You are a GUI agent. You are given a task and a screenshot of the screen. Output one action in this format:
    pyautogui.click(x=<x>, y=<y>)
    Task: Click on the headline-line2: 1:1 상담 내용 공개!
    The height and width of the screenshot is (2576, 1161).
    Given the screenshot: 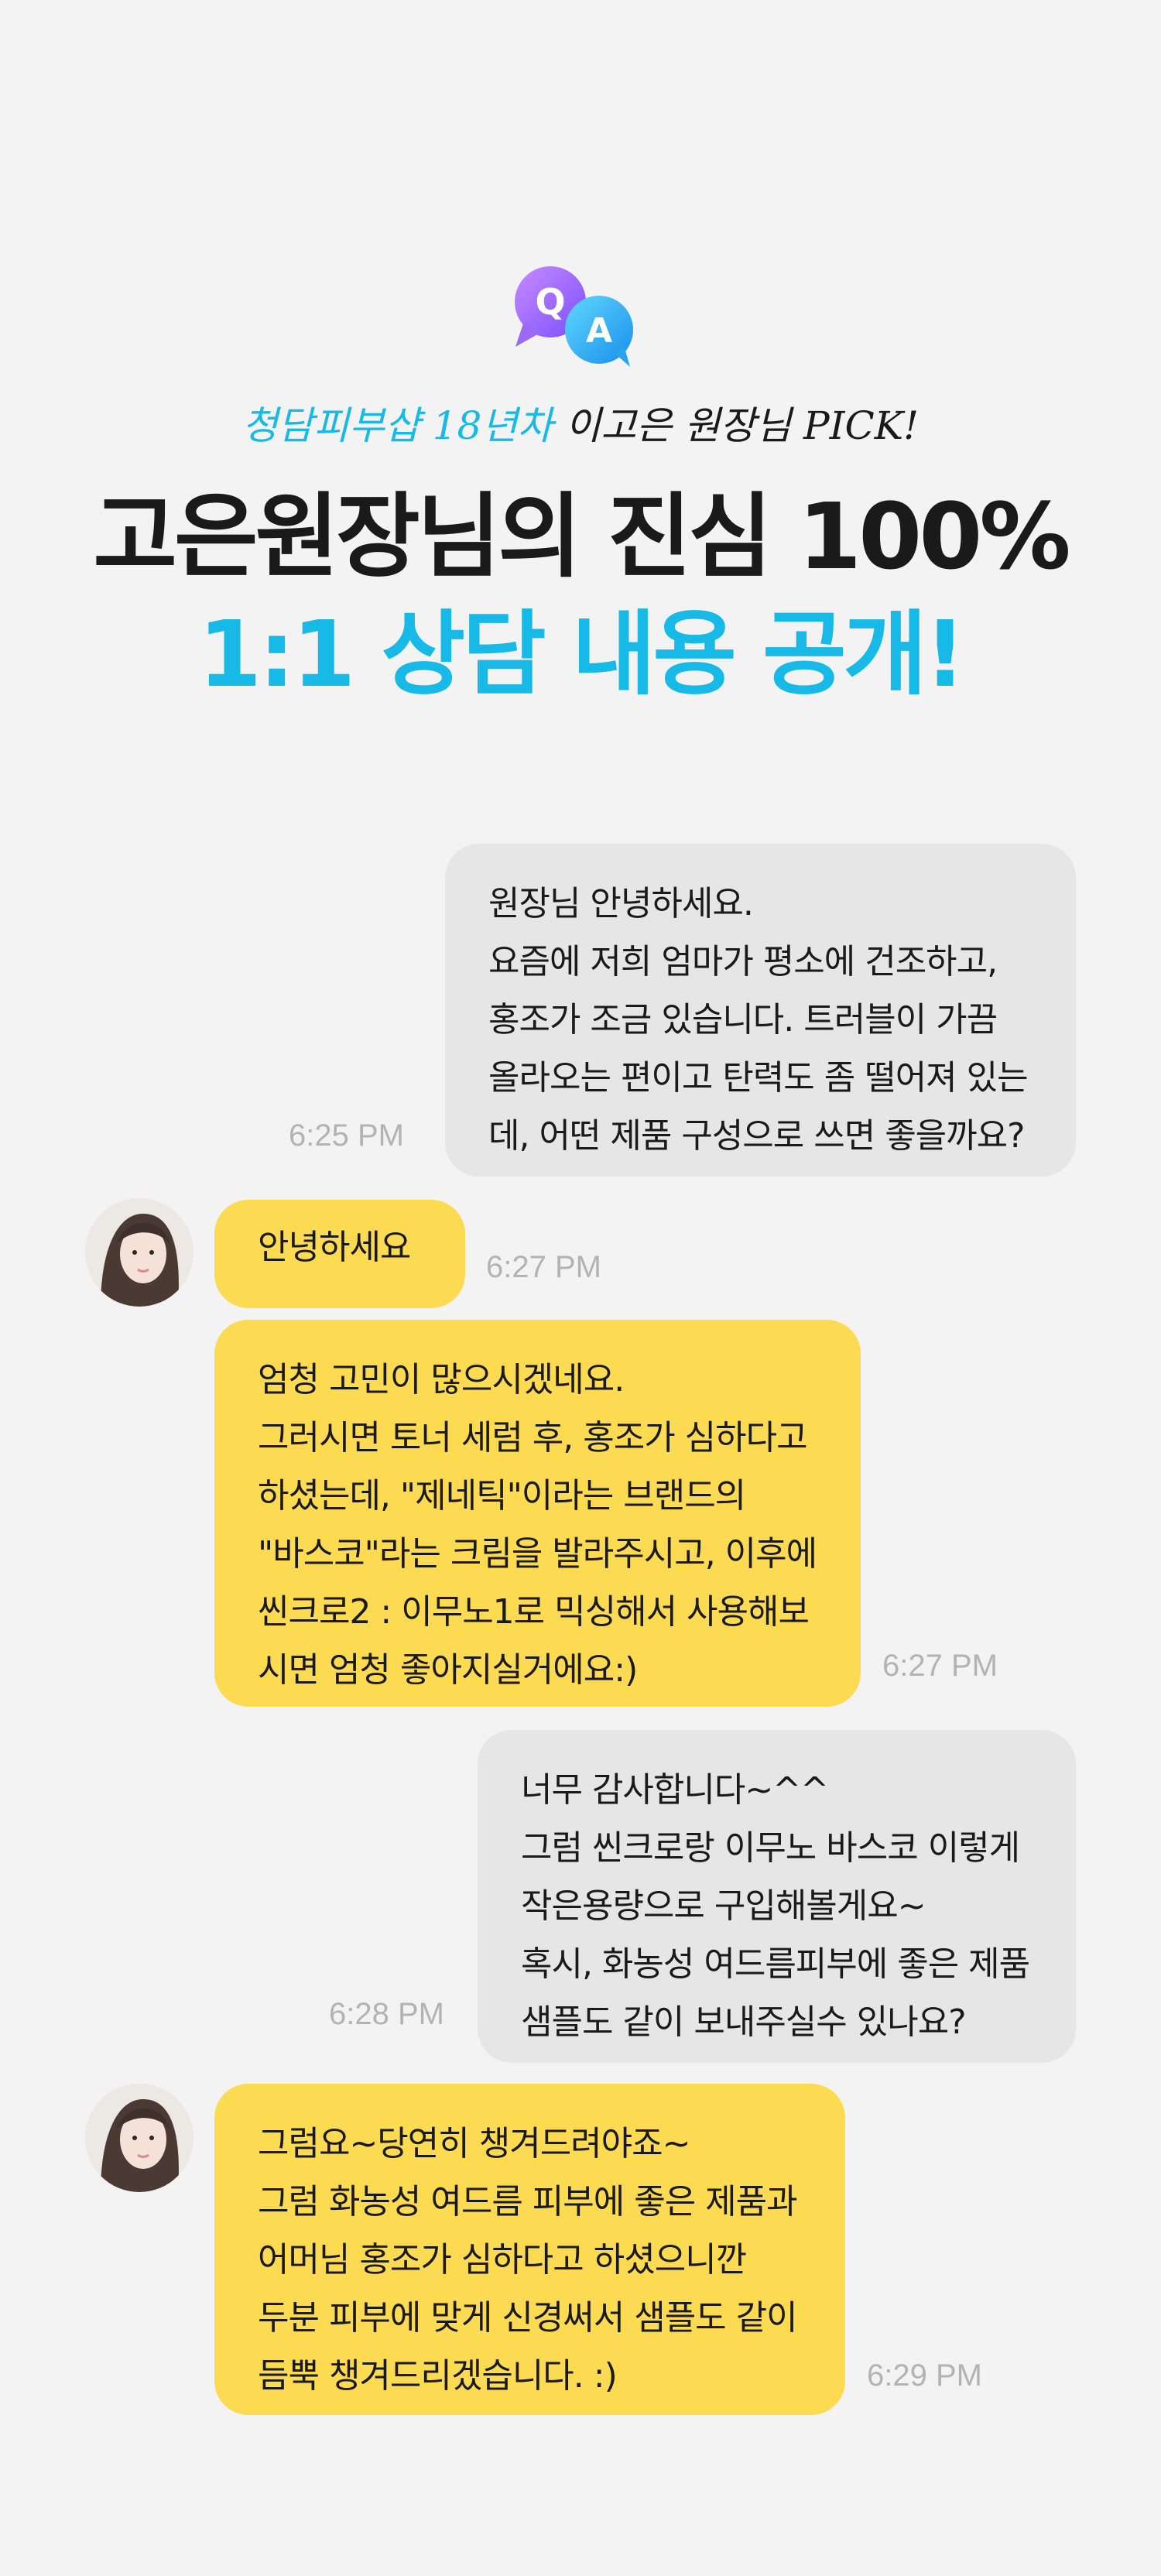 What is the action you would take?
    pyautogui.click(x=582, y=654)
    